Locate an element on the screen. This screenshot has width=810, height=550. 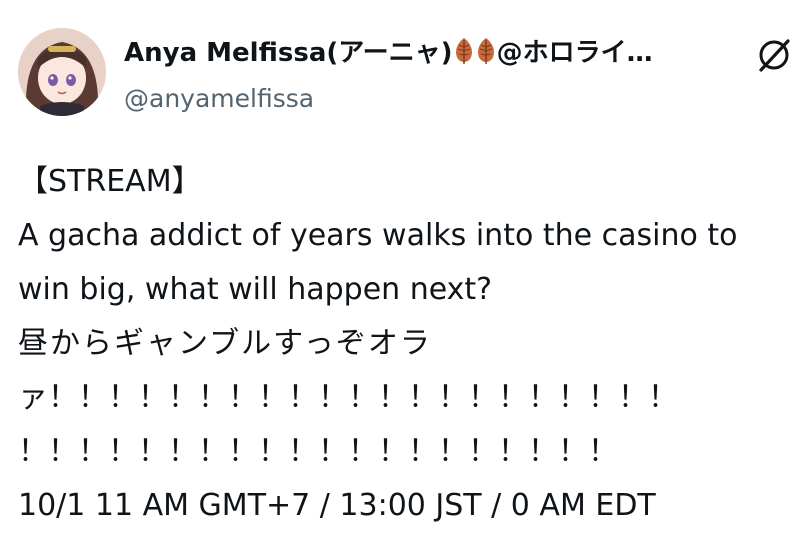
tweet-line: 10/1 11 AM GMT+7 / 13:00 JST / 0 AM EDT is located at coordinates (337, 505).